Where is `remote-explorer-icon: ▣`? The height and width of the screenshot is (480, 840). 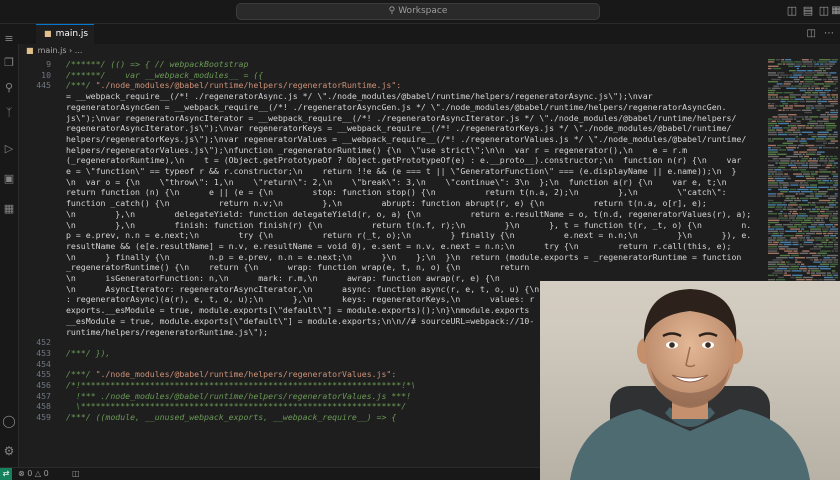
remote-explorer-icon: ▣ is located at coordinates (9, 179).